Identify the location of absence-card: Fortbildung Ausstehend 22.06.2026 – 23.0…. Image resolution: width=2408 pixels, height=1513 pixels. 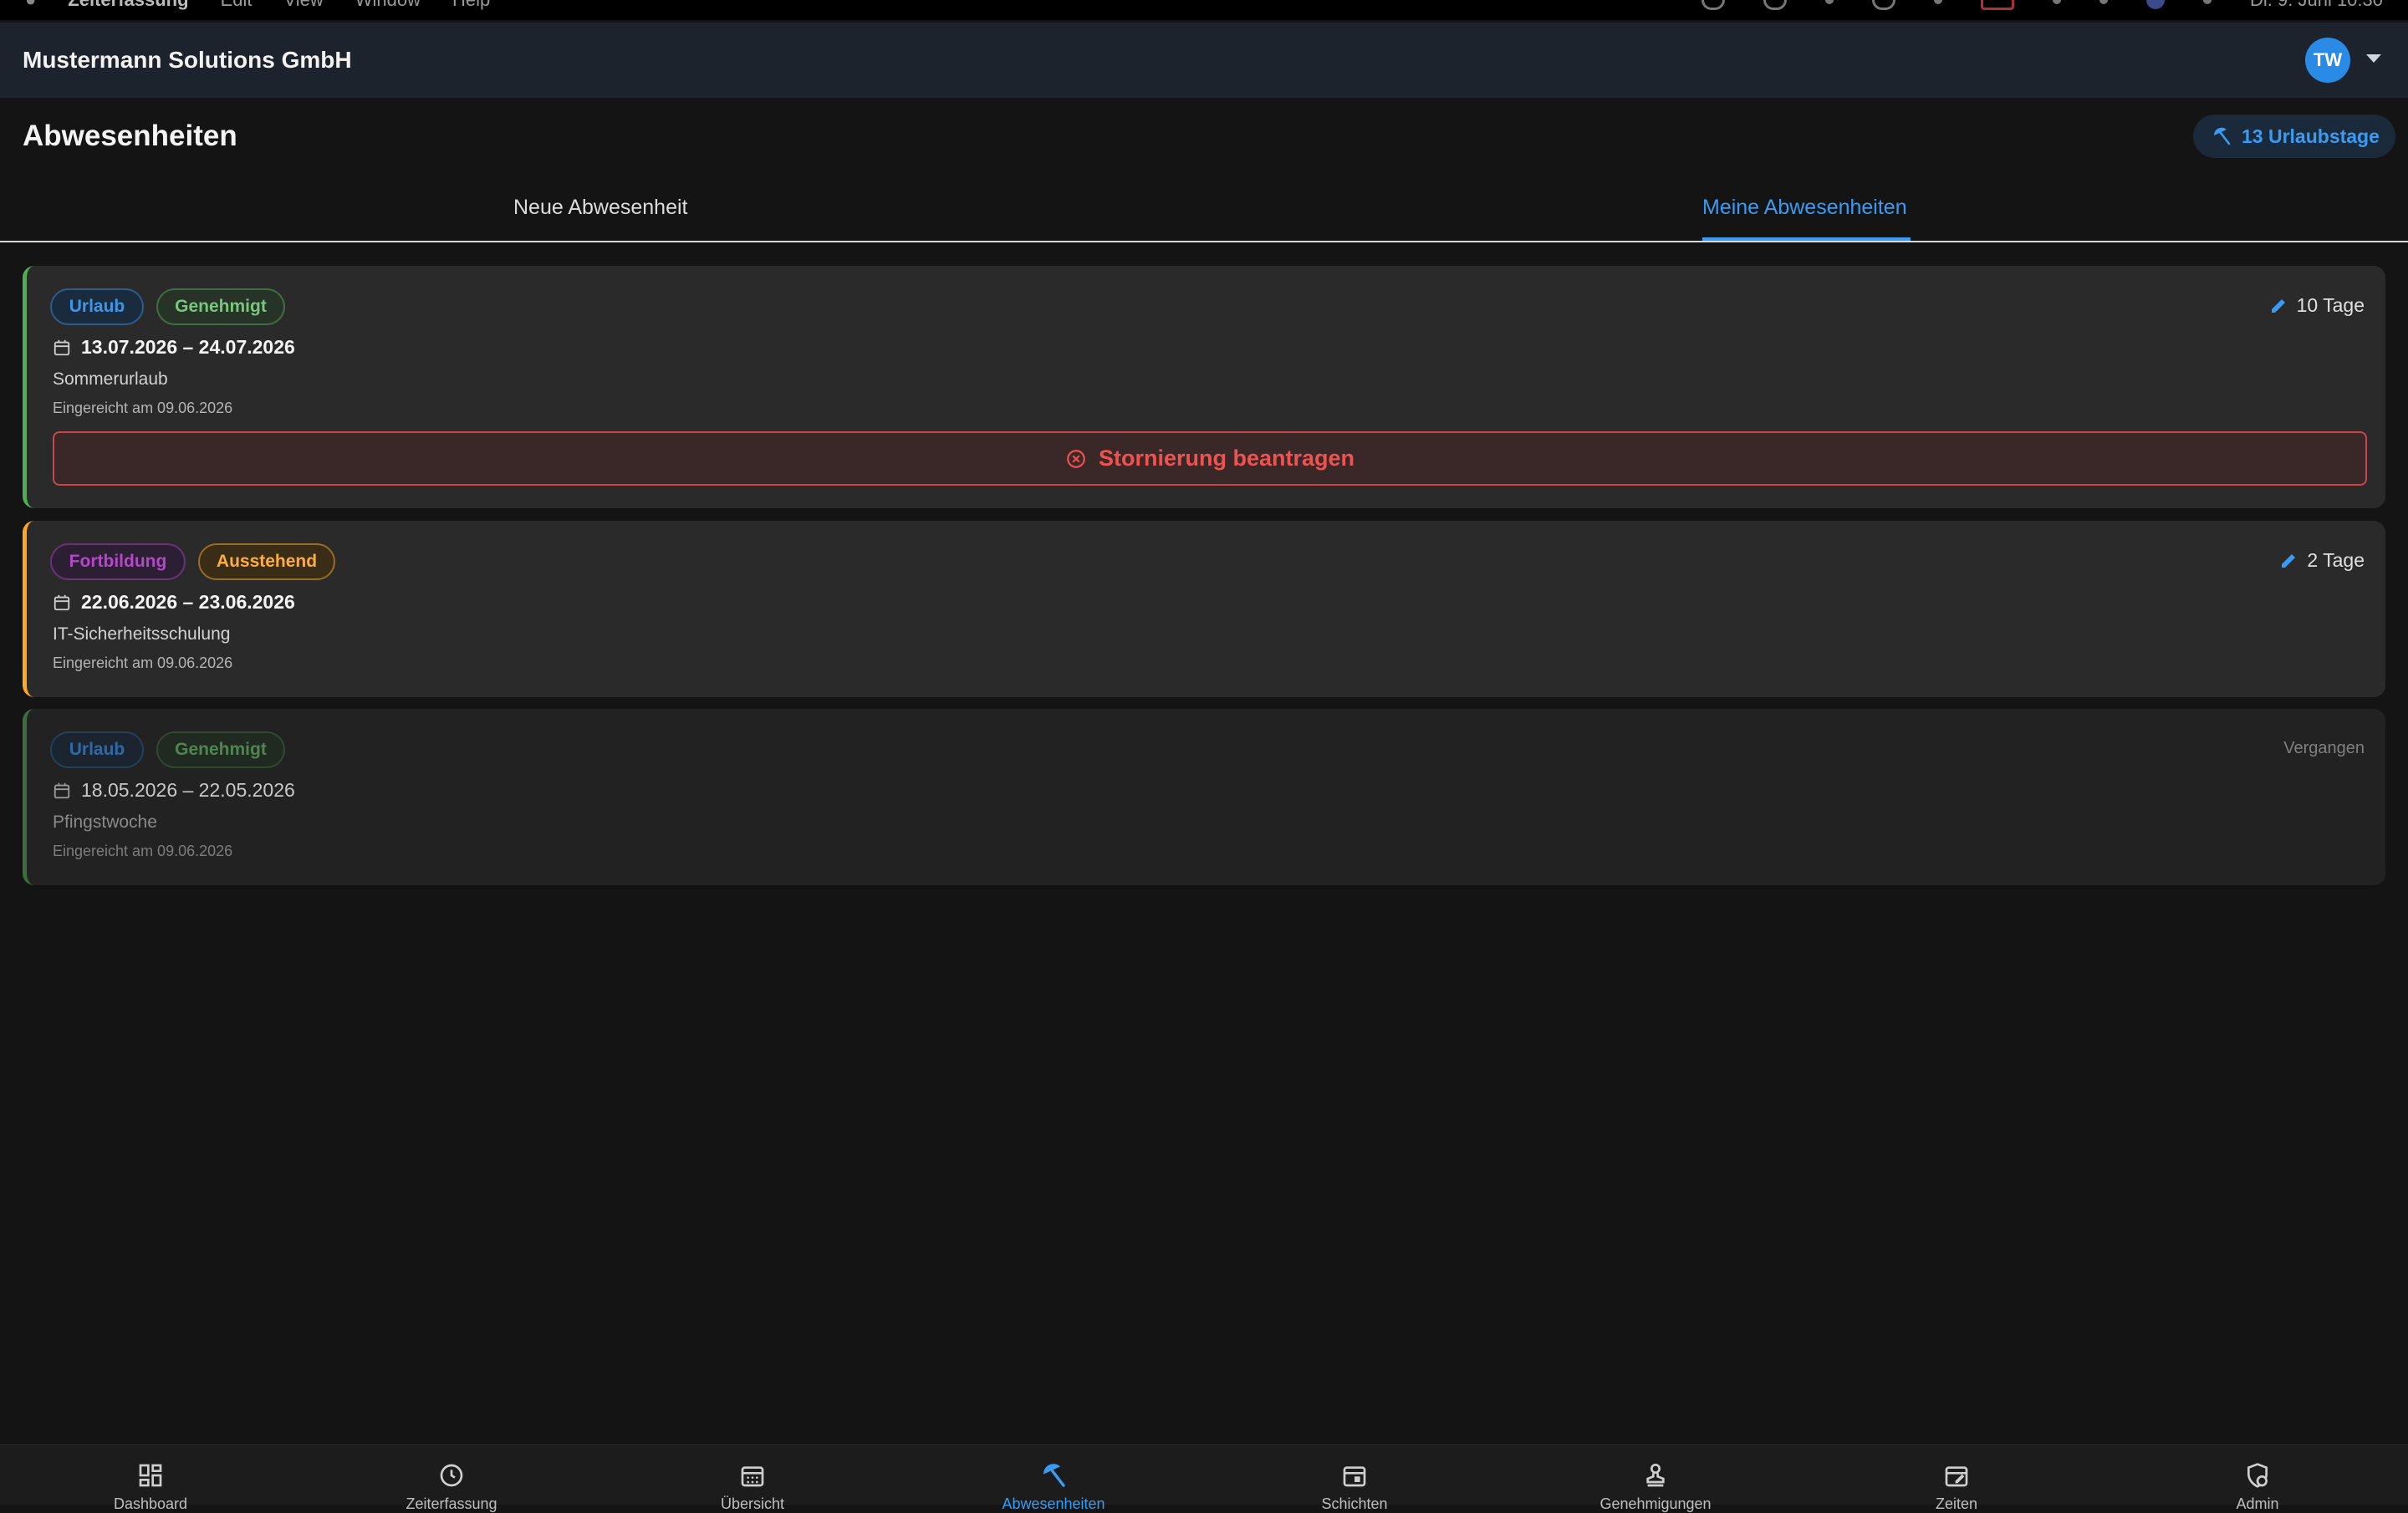
(1204, 609).